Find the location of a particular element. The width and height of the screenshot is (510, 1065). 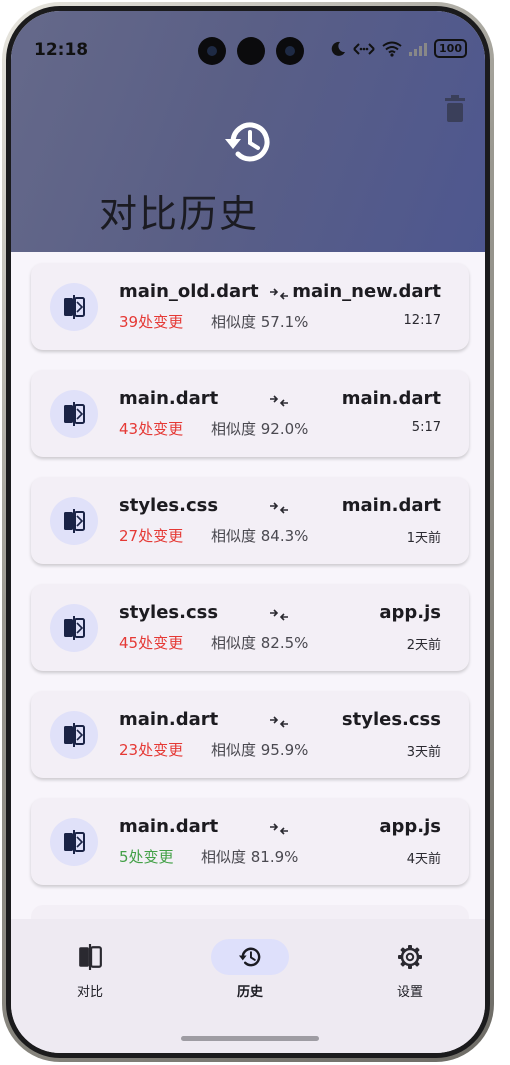

bottom-navigation: 对比 历史 设置 is located at coordinates (248, 986).